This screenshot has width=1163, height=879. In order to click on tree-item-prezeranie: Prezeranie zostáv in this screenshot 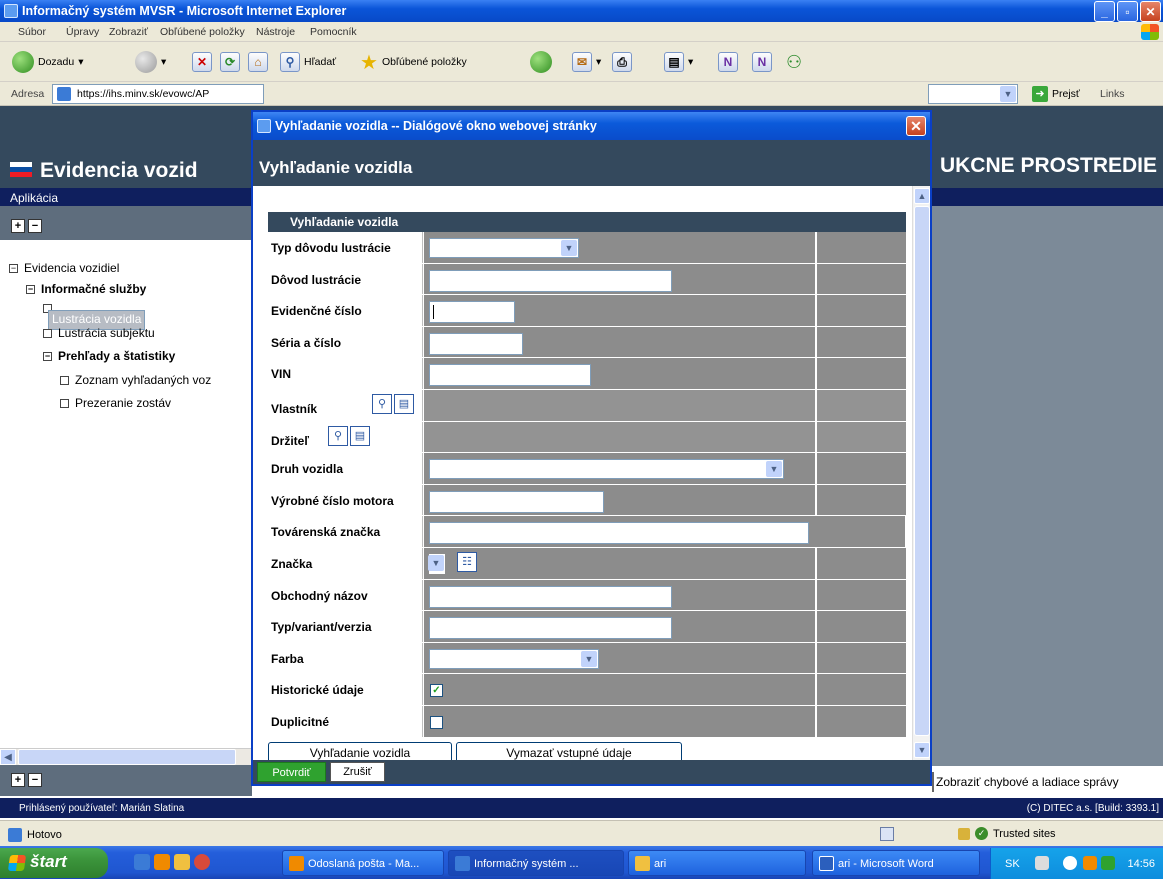, I will do `click(115, 403)`.